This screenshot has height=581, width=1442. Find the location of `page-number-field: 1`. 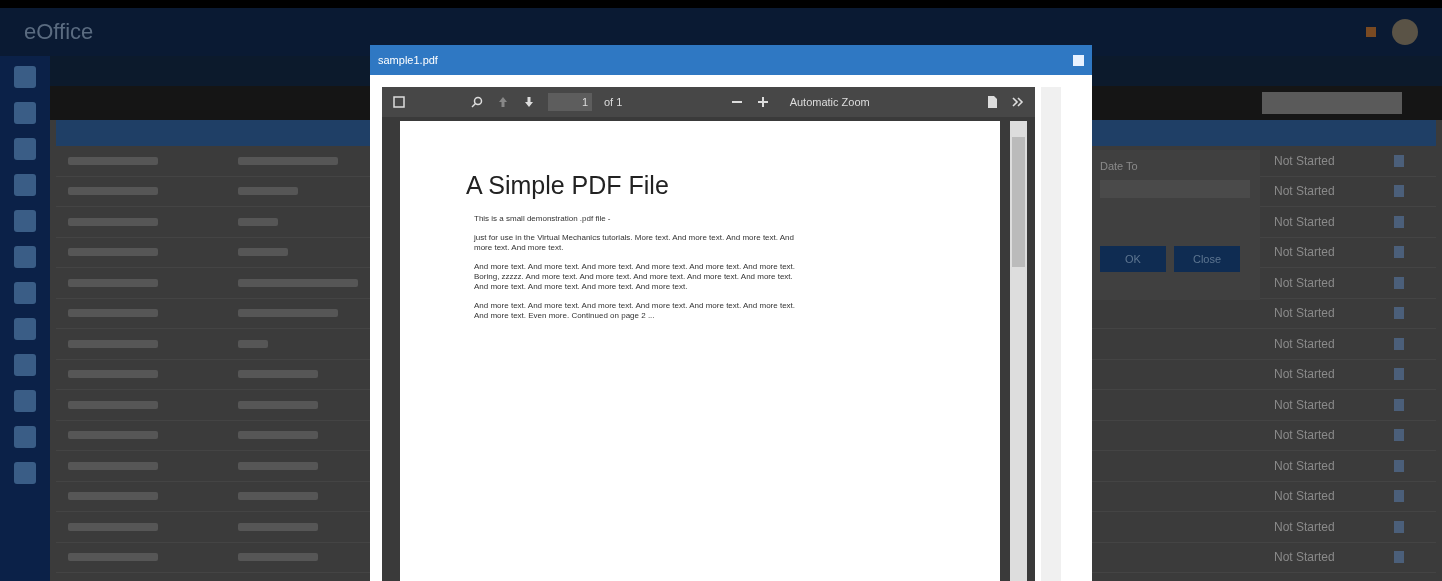

page-number-field: 1 is located at coordinates (570, 102).